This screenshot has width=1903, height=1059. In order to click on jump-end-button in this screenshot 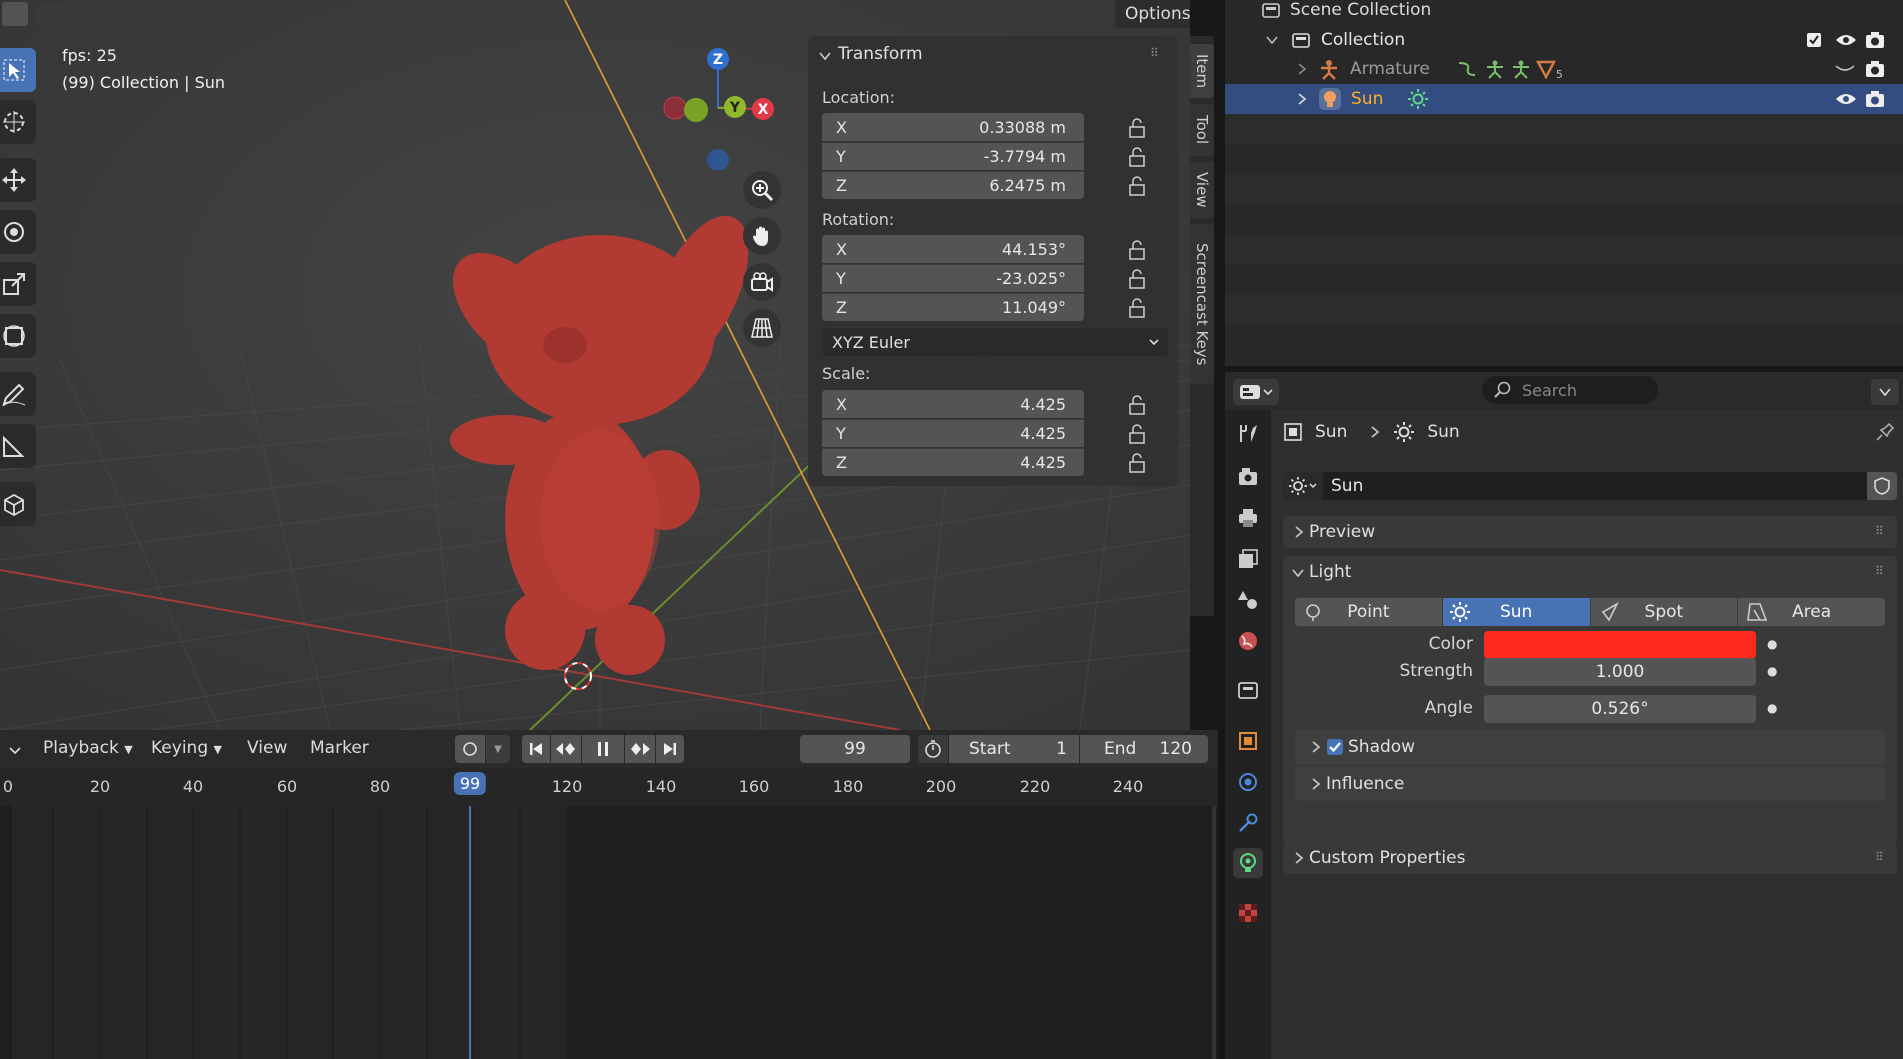, I will do `click(670, 749)`.